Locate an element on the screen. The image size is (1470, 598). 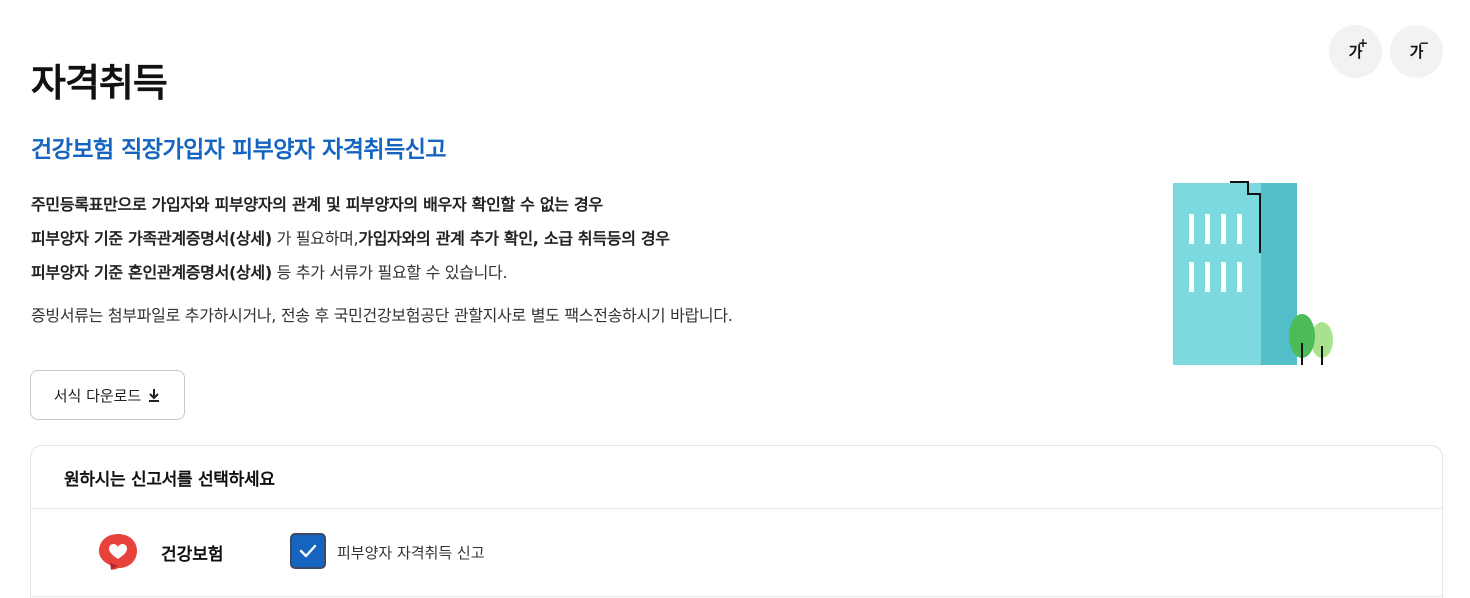
download-icon is located at coordinates (154, 395).